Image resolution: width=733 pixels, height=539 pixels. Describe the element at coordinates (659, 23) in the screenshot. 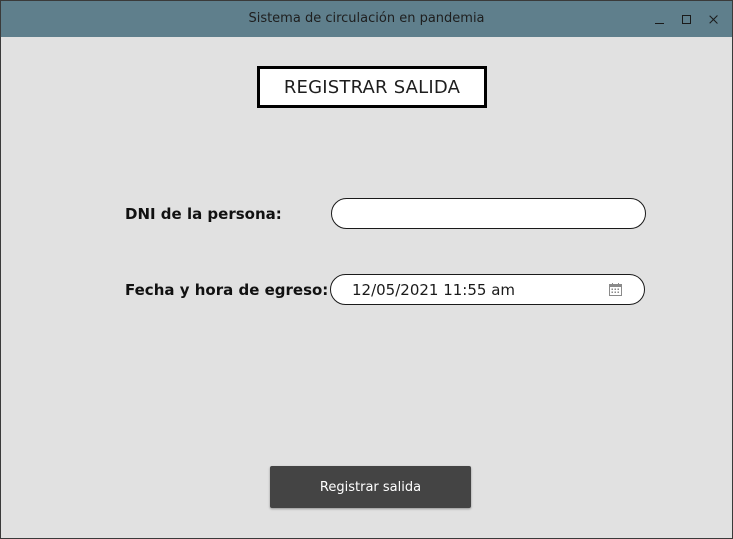

I see `minimize-icon` at that location.